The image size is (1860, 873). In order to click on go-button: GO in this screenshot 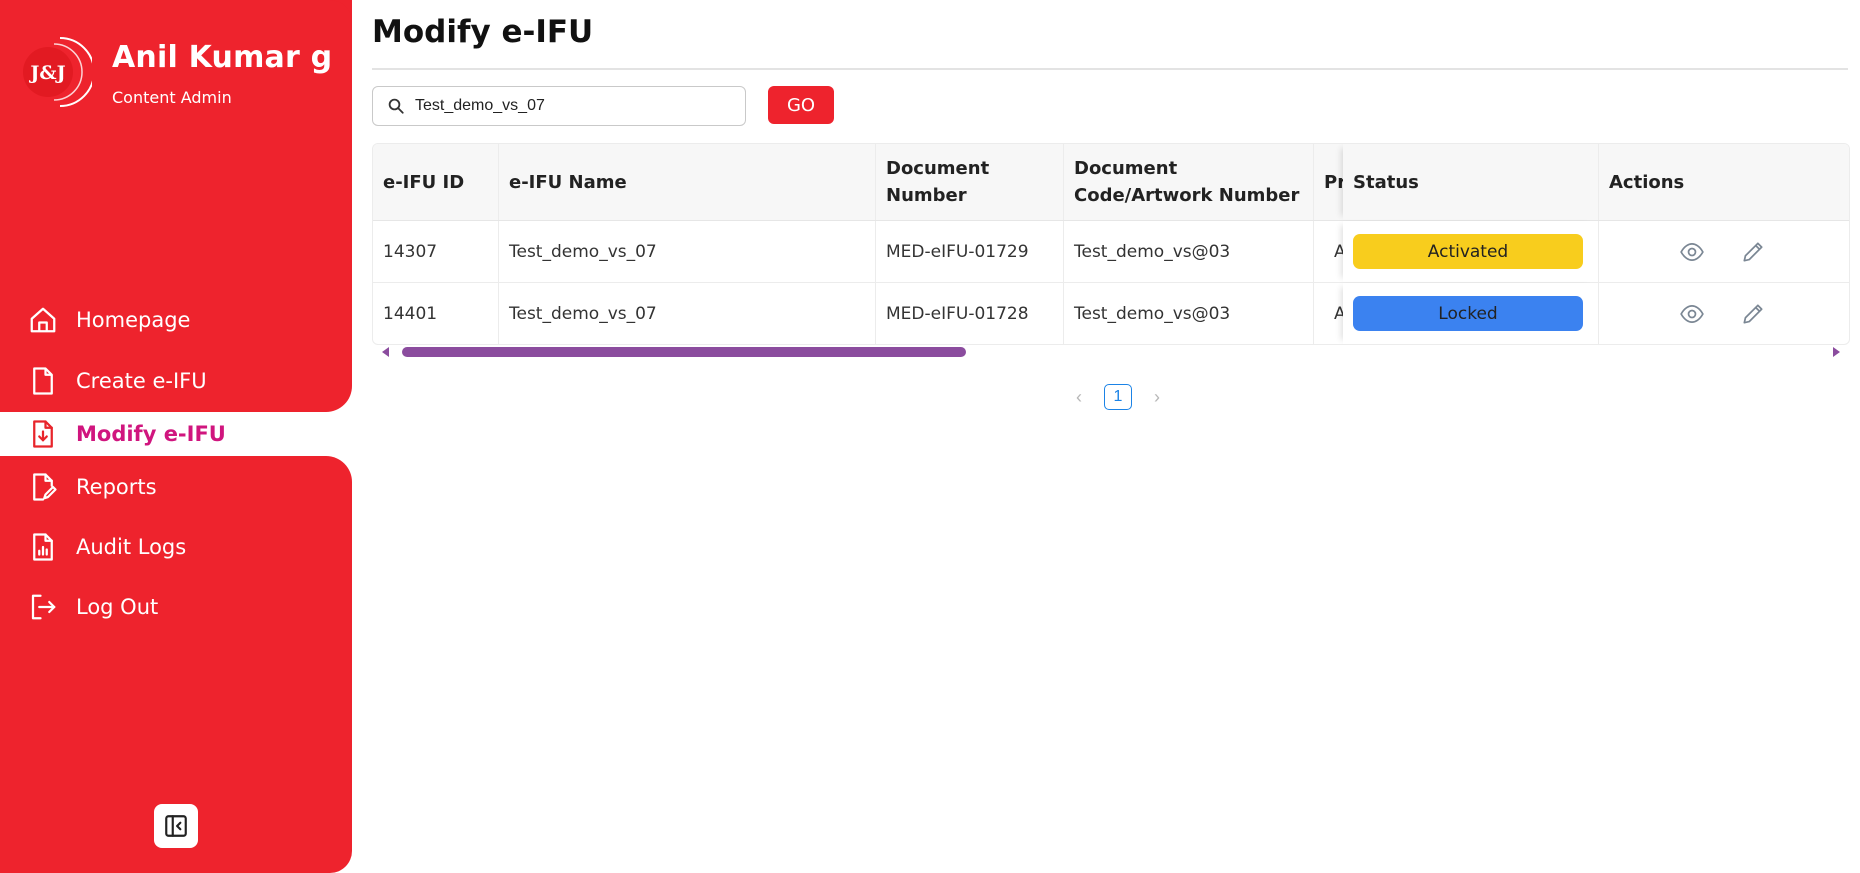, I will do `click(801, 105)`.